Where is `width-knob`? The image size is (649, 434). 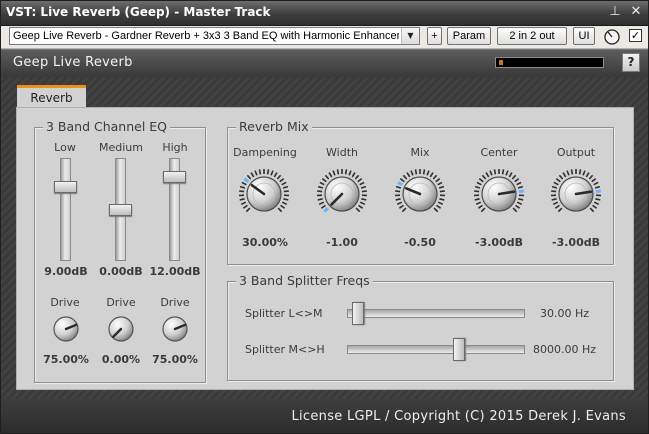 width-knob is located at coordinates (342, 194).